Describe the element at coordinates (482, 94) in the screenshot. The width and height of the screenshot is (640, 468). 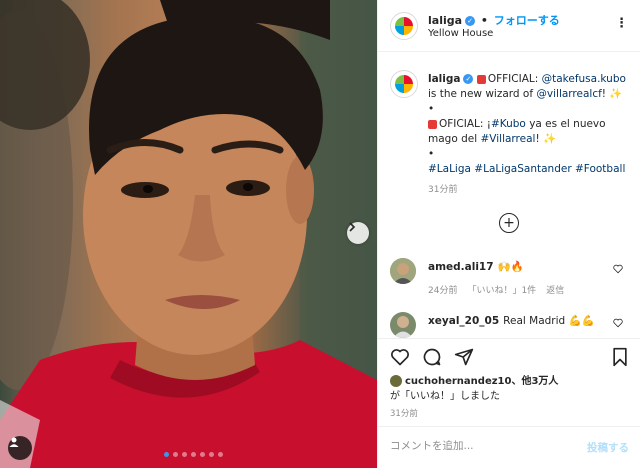
I see `caption-line2: is the new wizard of` at that location.